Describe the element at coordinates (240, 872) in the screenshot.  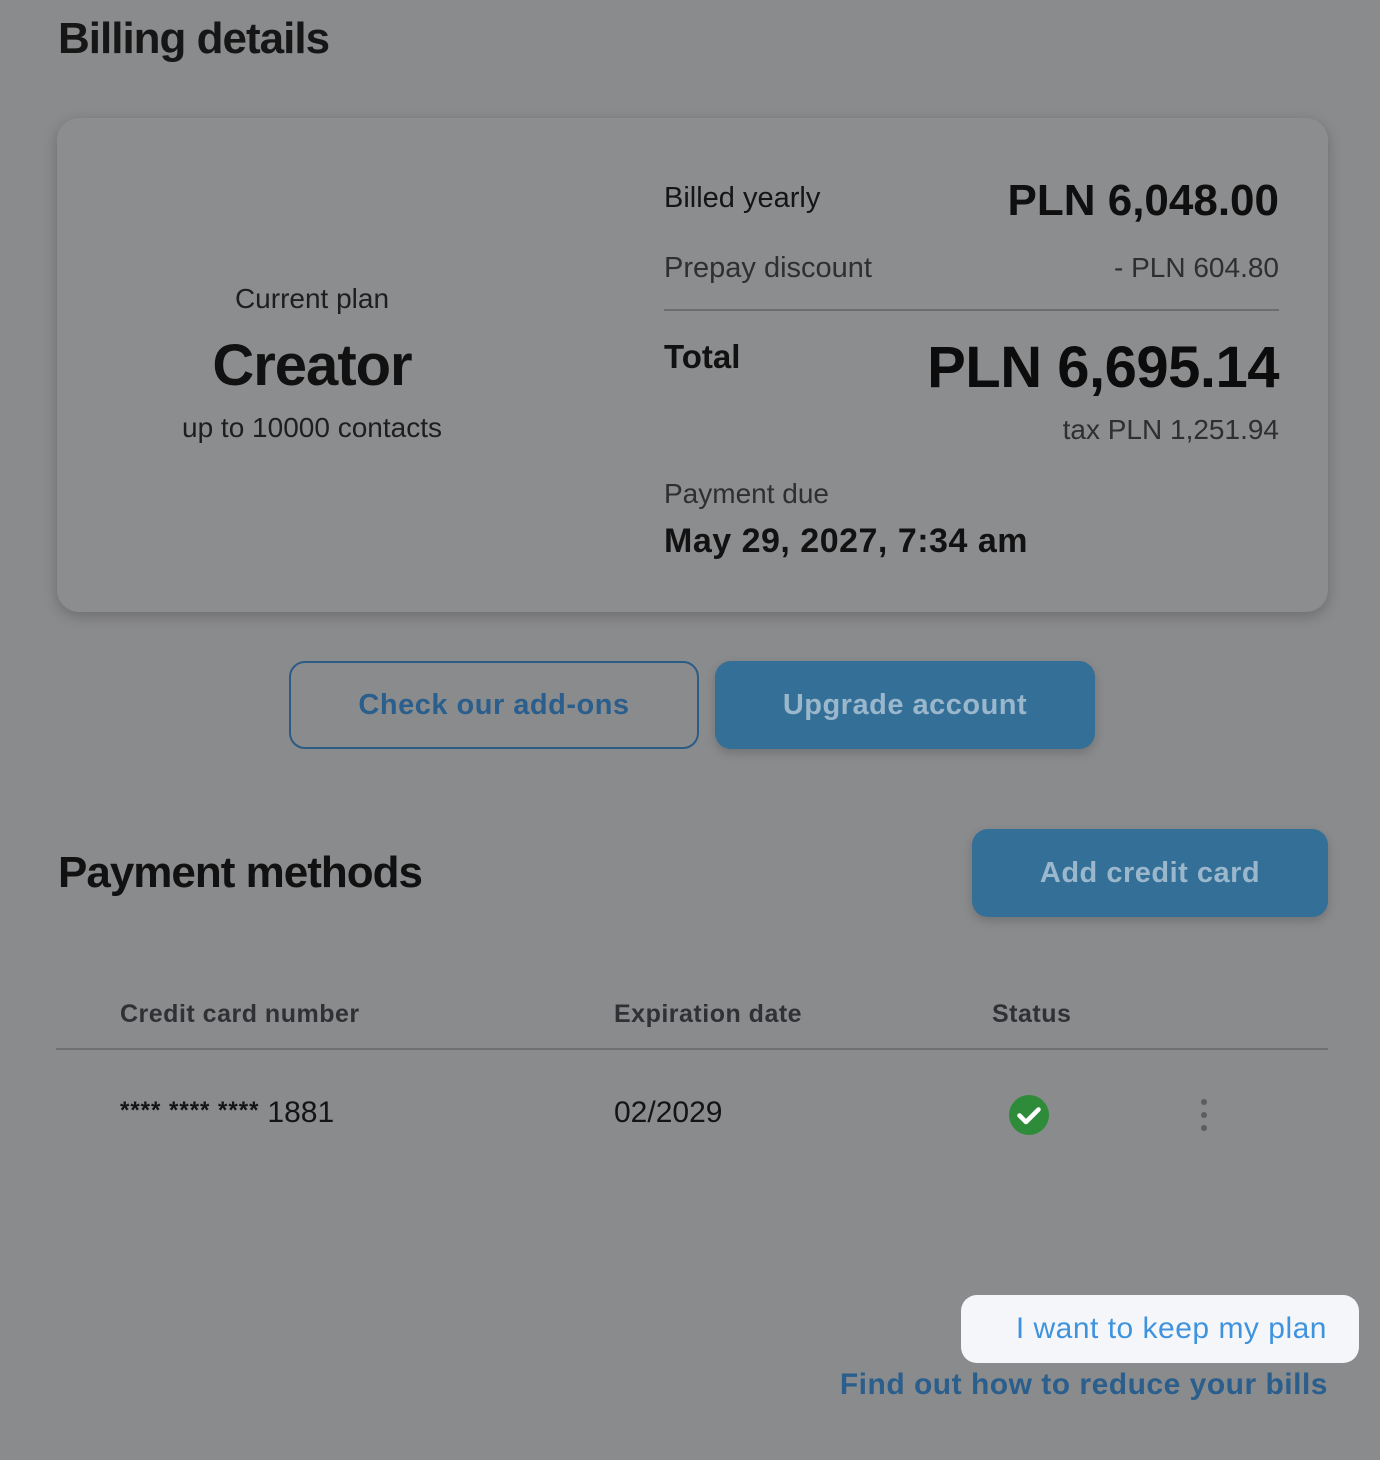
I see `payment-methods-title: Payment methods` at that location.